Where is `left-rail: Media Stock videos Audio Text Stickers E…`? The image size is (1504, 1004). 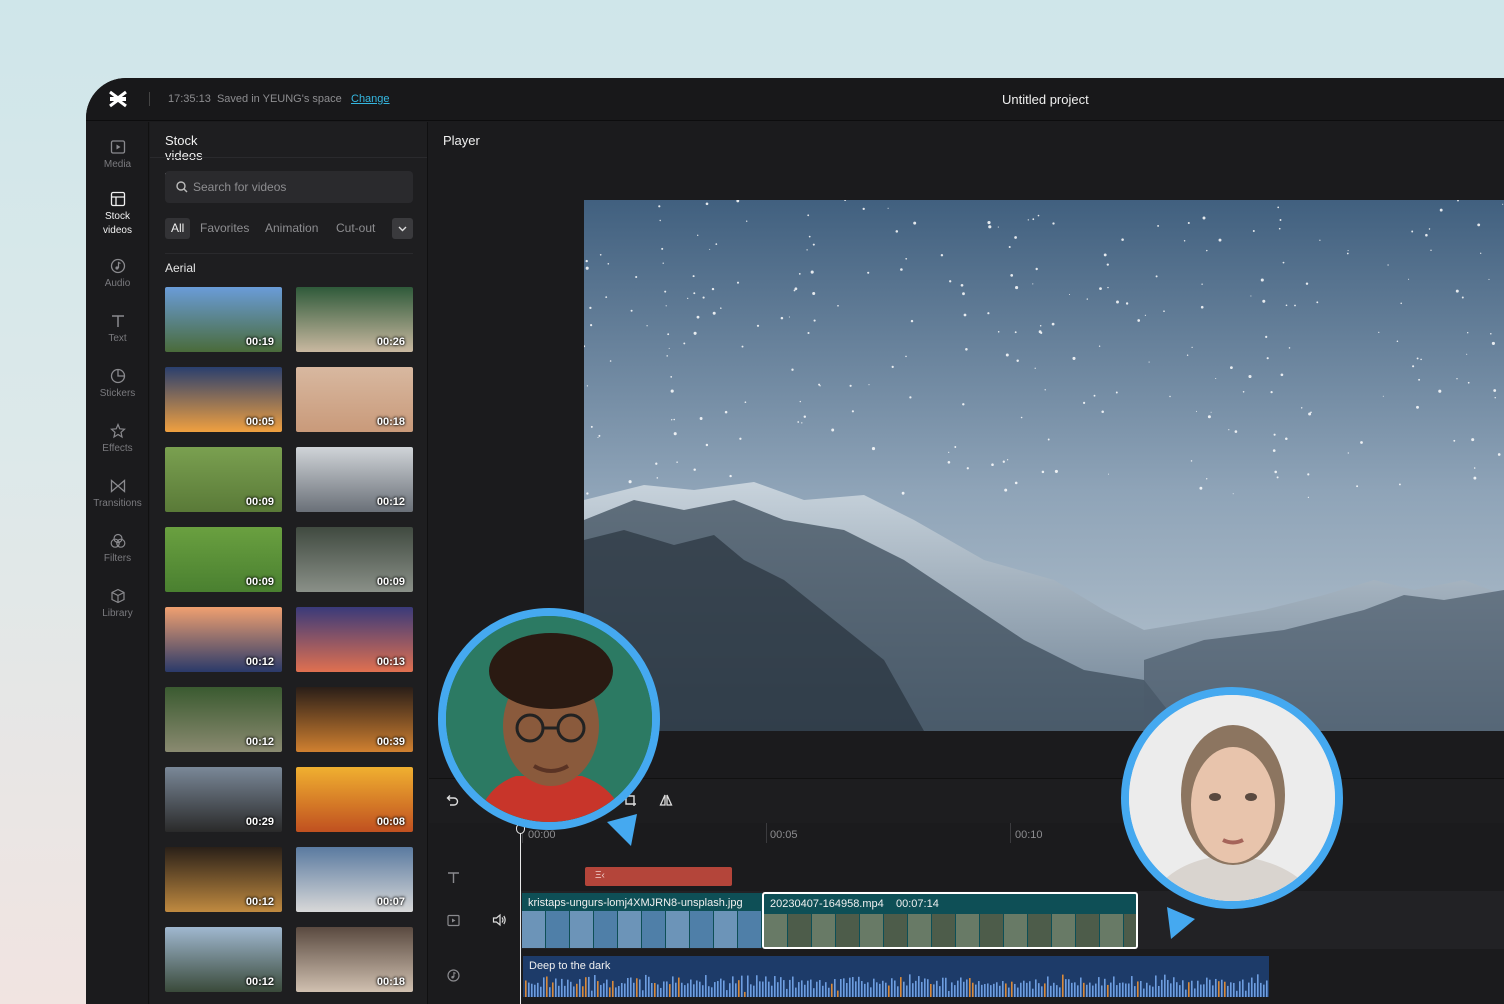 left-rail: Media Stock videos Audio Text Stickers E… is located at coordinates (117, 563).